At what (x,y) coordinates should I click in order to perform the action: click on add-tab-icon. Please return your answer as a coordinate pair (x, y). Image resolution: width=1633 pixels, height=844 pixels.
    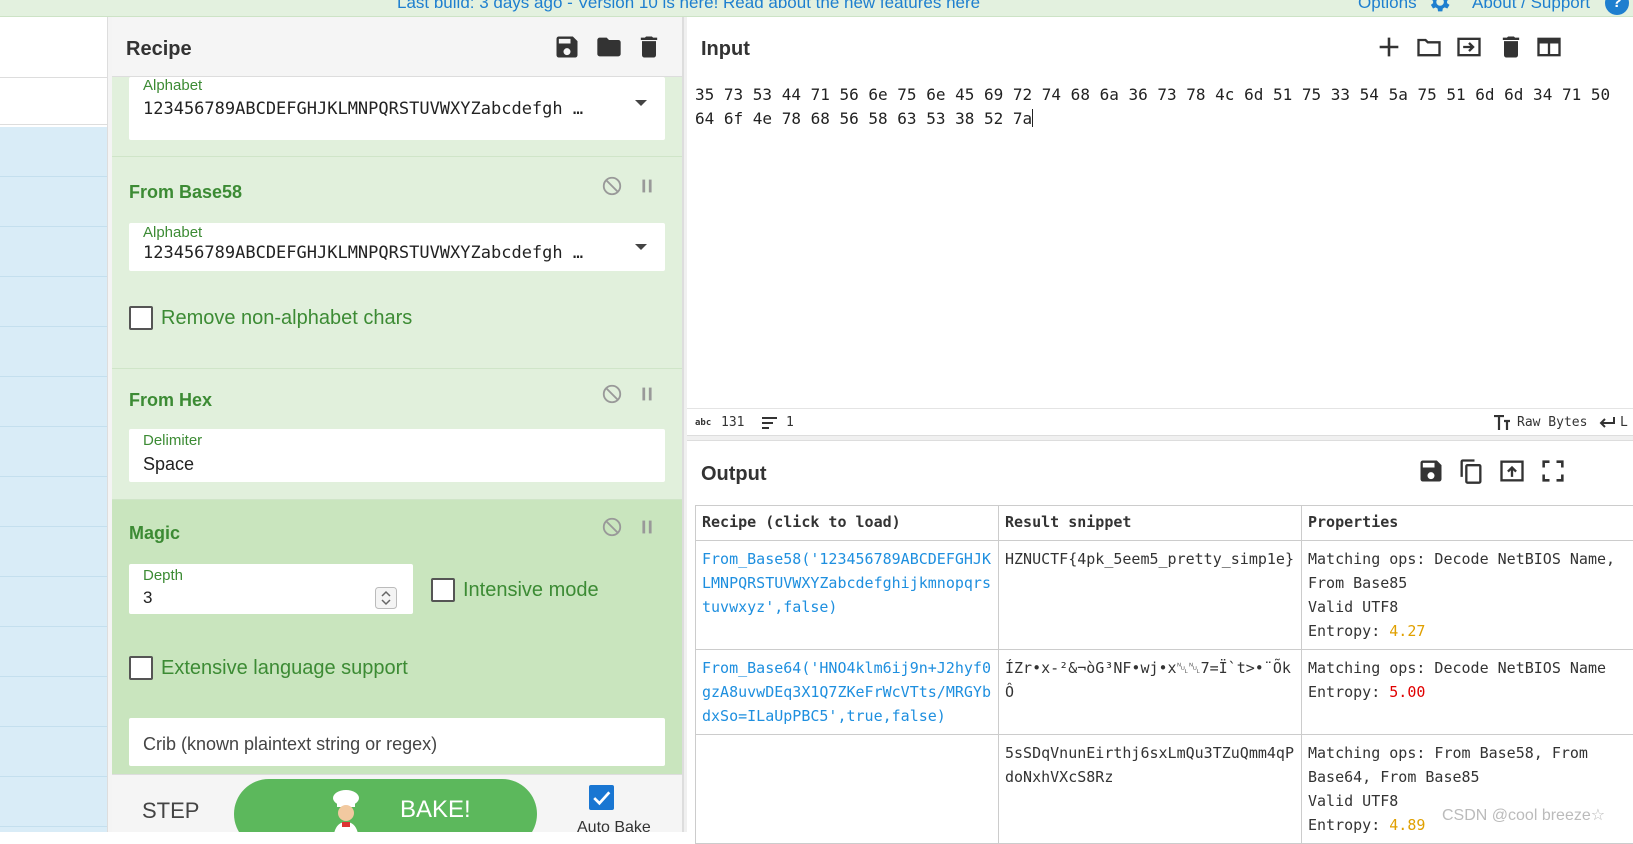
    Looking at the image, I should click on (1389, 47).